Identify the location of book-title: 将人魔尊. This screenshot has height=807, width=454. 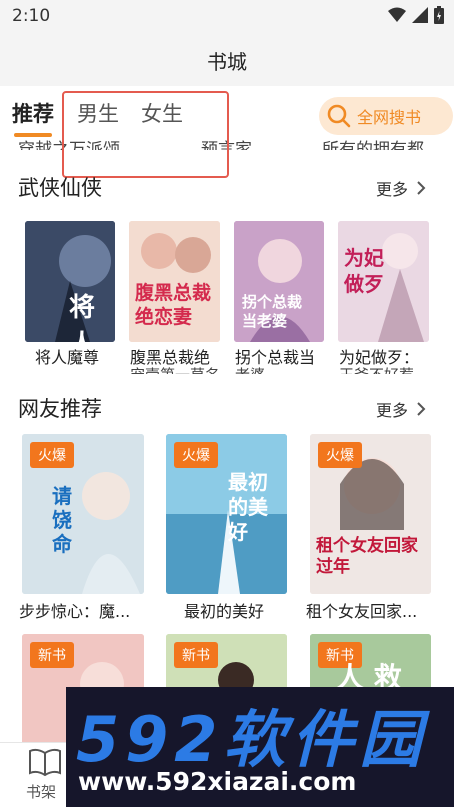
(67, 356).